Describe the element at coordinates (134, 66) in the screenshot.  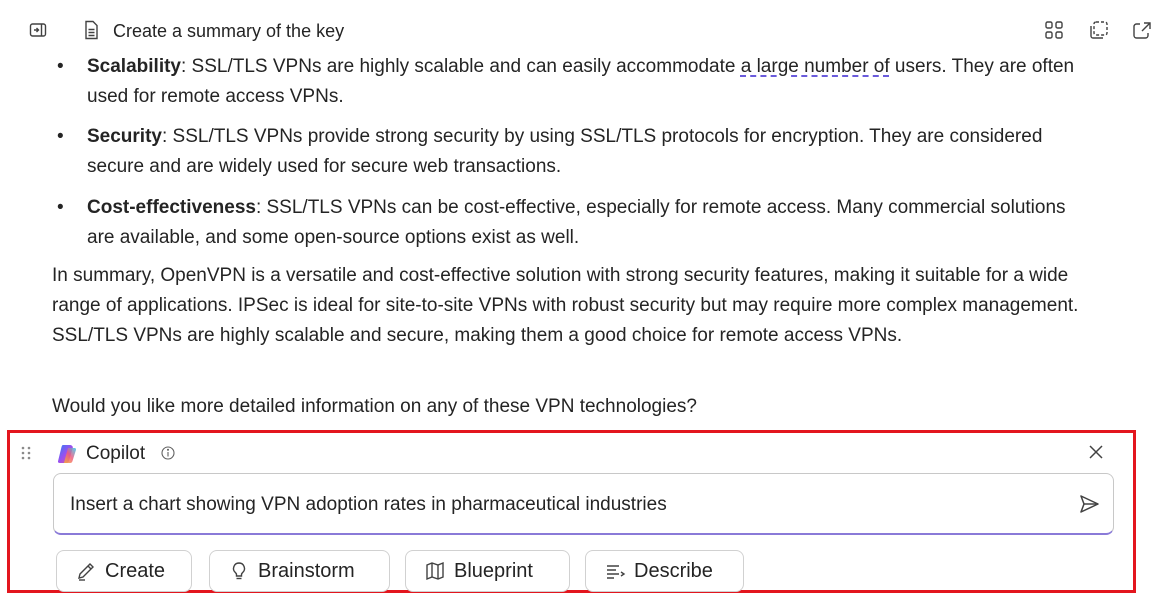
I see `bullet-term: Scalability` at that location.